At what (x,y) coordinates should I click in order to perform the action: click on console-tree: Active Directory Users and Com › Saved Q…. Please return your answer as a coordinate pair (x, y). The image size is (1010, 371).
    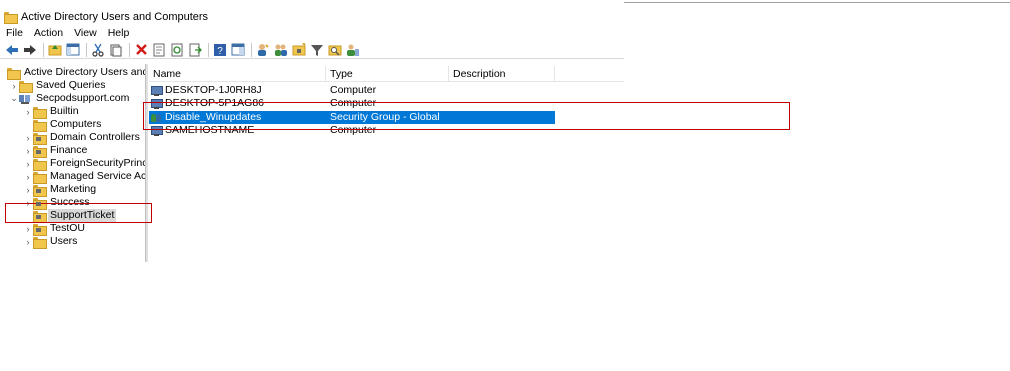
    Looking at the image, I should click on (74, 163).